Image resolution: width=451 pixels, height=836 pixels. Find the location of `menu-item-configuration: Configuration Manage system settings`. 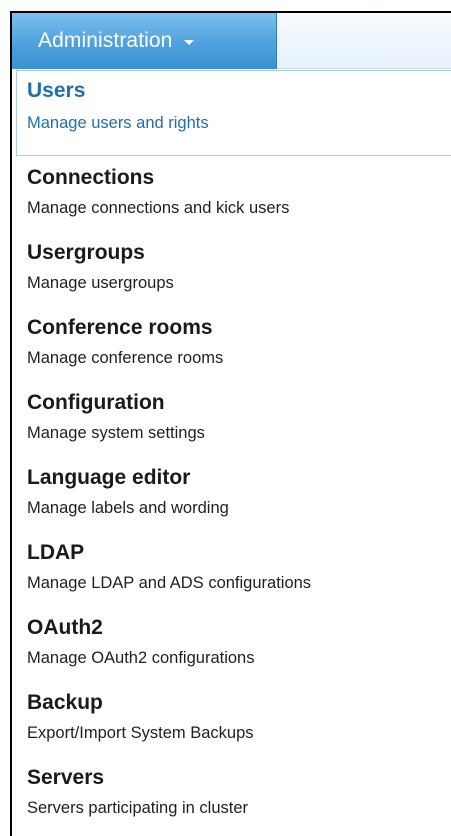

menu-item-configuration: Configuration Manage system settings is located at coordinates (231, 418).